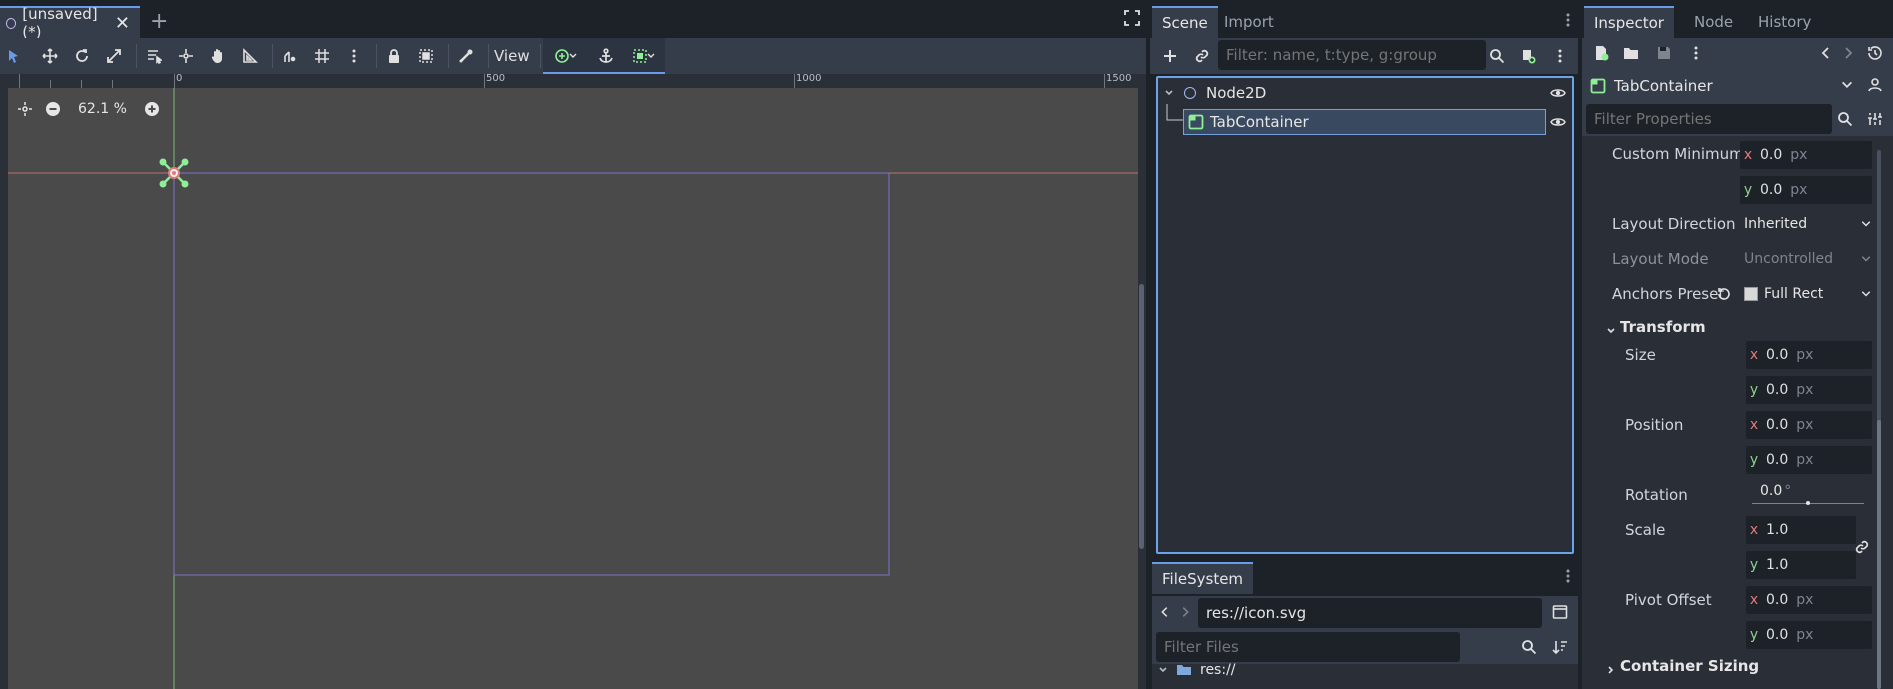 This screenshot has width=1893, height=689. What do you see at coordinates (1640, 355) in the screenshot?
I see `prop-label-size: Size` at bounding box center [1640, 355].